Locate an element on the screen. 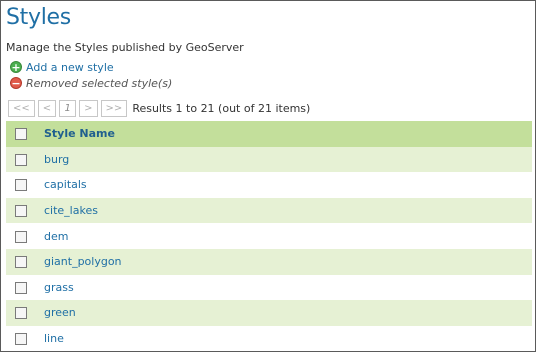 This screenshot has width=536, height=352. table-row: grass is located at coordinates (269, 287).